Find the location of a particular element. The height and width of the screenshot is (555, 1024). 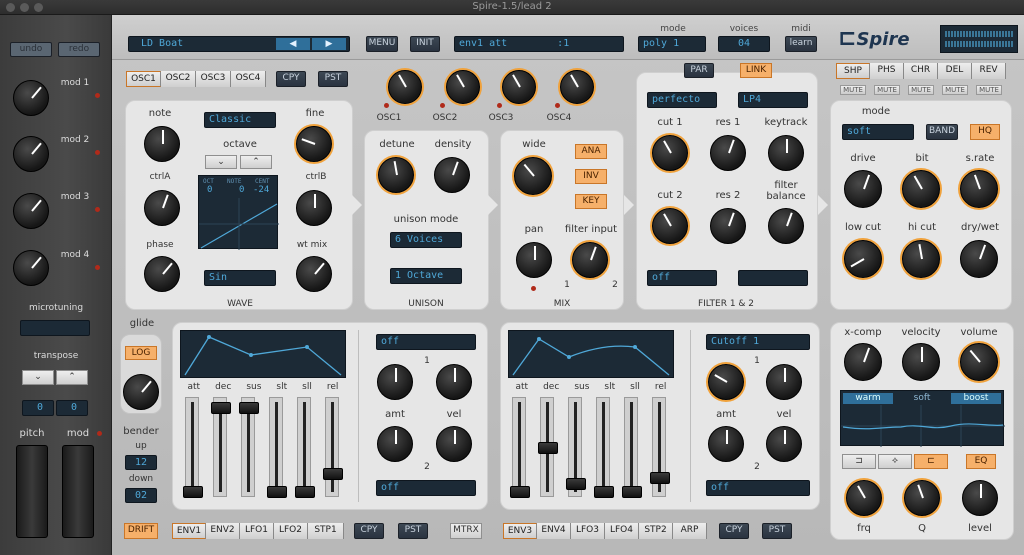

transpose-up-button: ⌃ is located at coordinates (72, 377).